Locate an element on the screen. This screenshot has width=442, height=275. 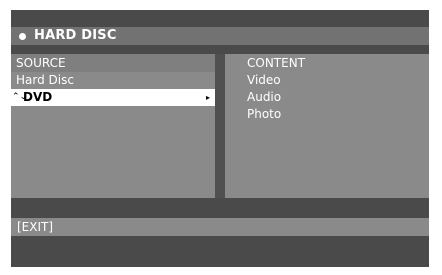
top-band is located at coordinates (220, 18).